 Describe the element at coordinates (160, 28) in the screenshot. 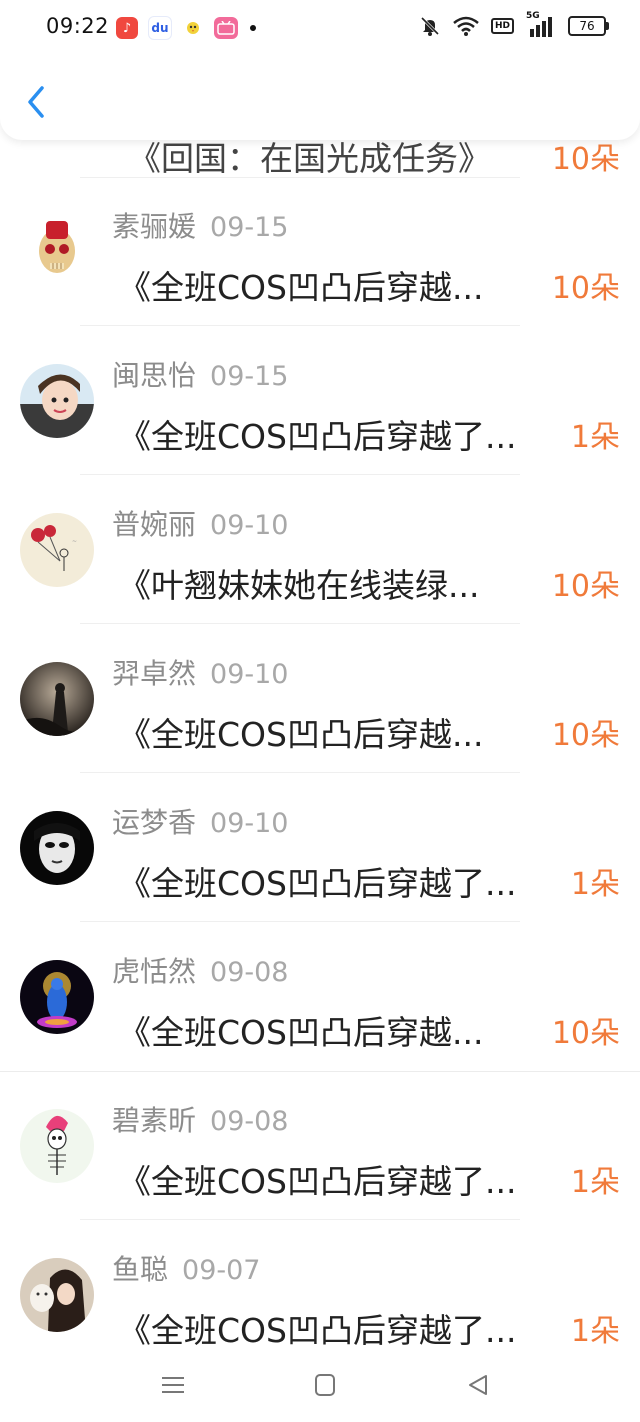

I see `baidu-app-icon: du` at that location.